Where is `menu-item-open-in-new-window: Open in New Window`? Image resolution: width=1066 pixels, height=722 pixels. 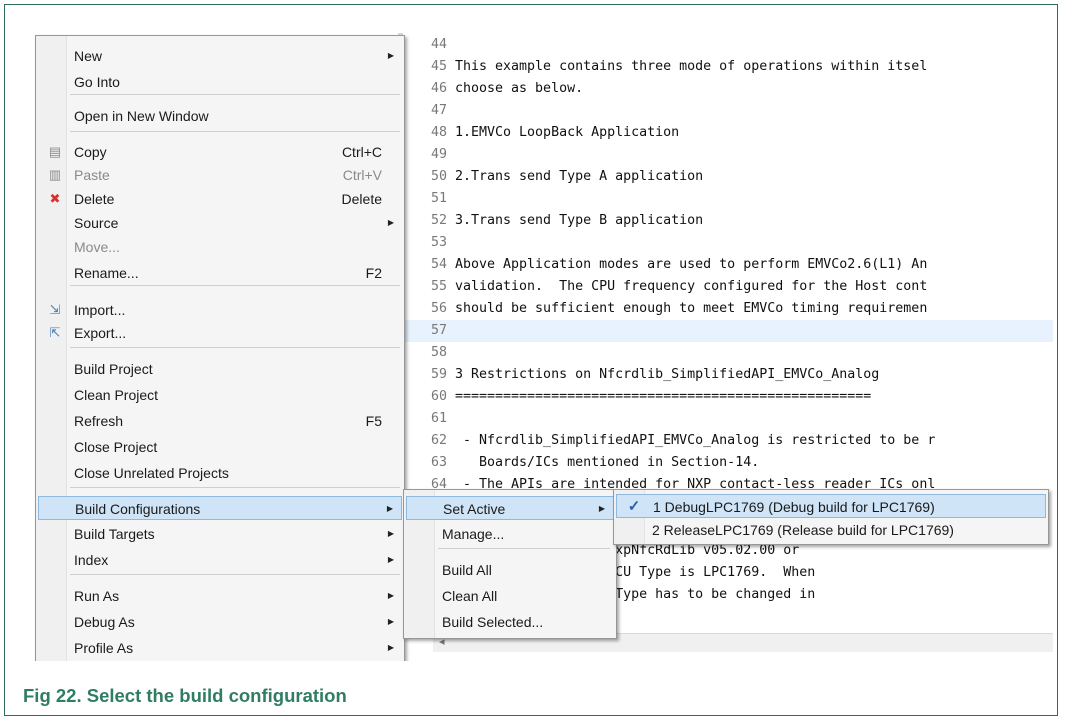 menu-item-open-in-new-window: Open in New Window is located at coordinates (220, 116).